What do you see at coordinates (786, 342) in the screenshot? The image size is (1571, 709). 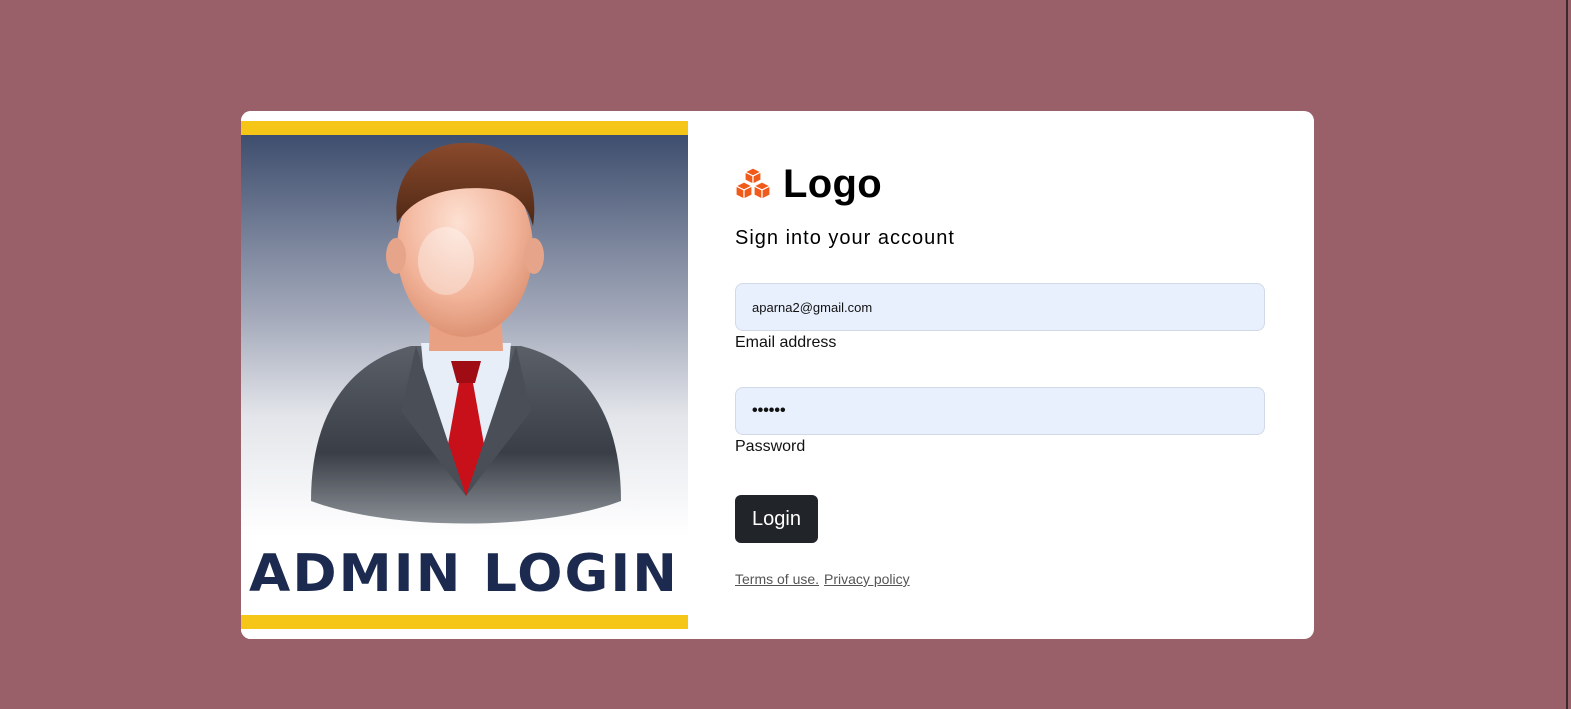 I see `email-label: Email address` at bounding box center [786, 342].